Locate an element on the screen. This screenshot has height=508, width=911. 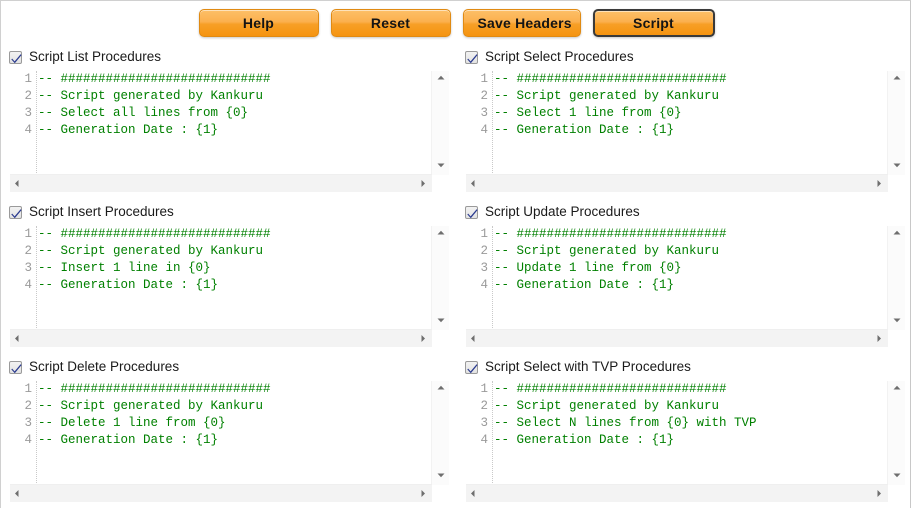
checkbox-script-select-procedures is located at coordinates (471, 57).